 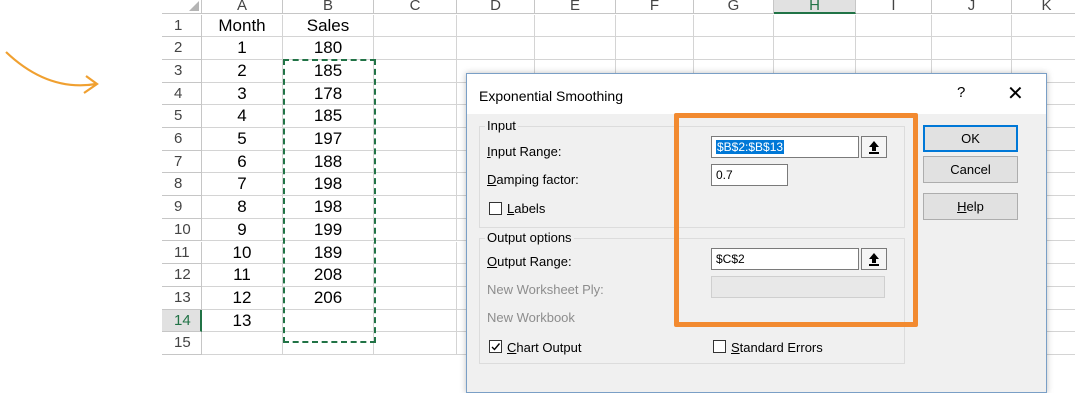 I want to click on column-header-f: F, so click(x=655, y=7).